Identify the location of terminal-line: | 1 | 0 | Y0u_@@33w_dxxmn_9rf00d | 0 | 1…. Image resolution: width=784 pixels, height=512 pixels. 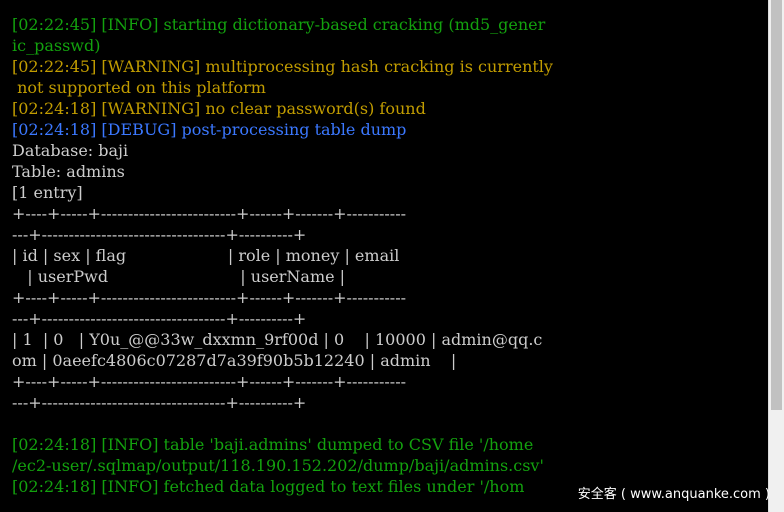
(277, 339).